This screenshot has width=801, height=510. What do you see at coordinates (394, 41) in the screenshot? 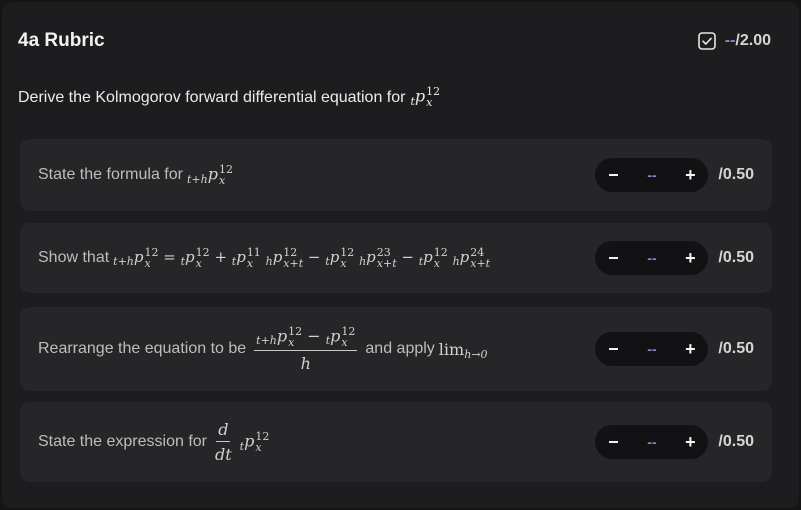
I see `rubric-header: 4a Rubric --/2.00` at bounding box center [394, 41].